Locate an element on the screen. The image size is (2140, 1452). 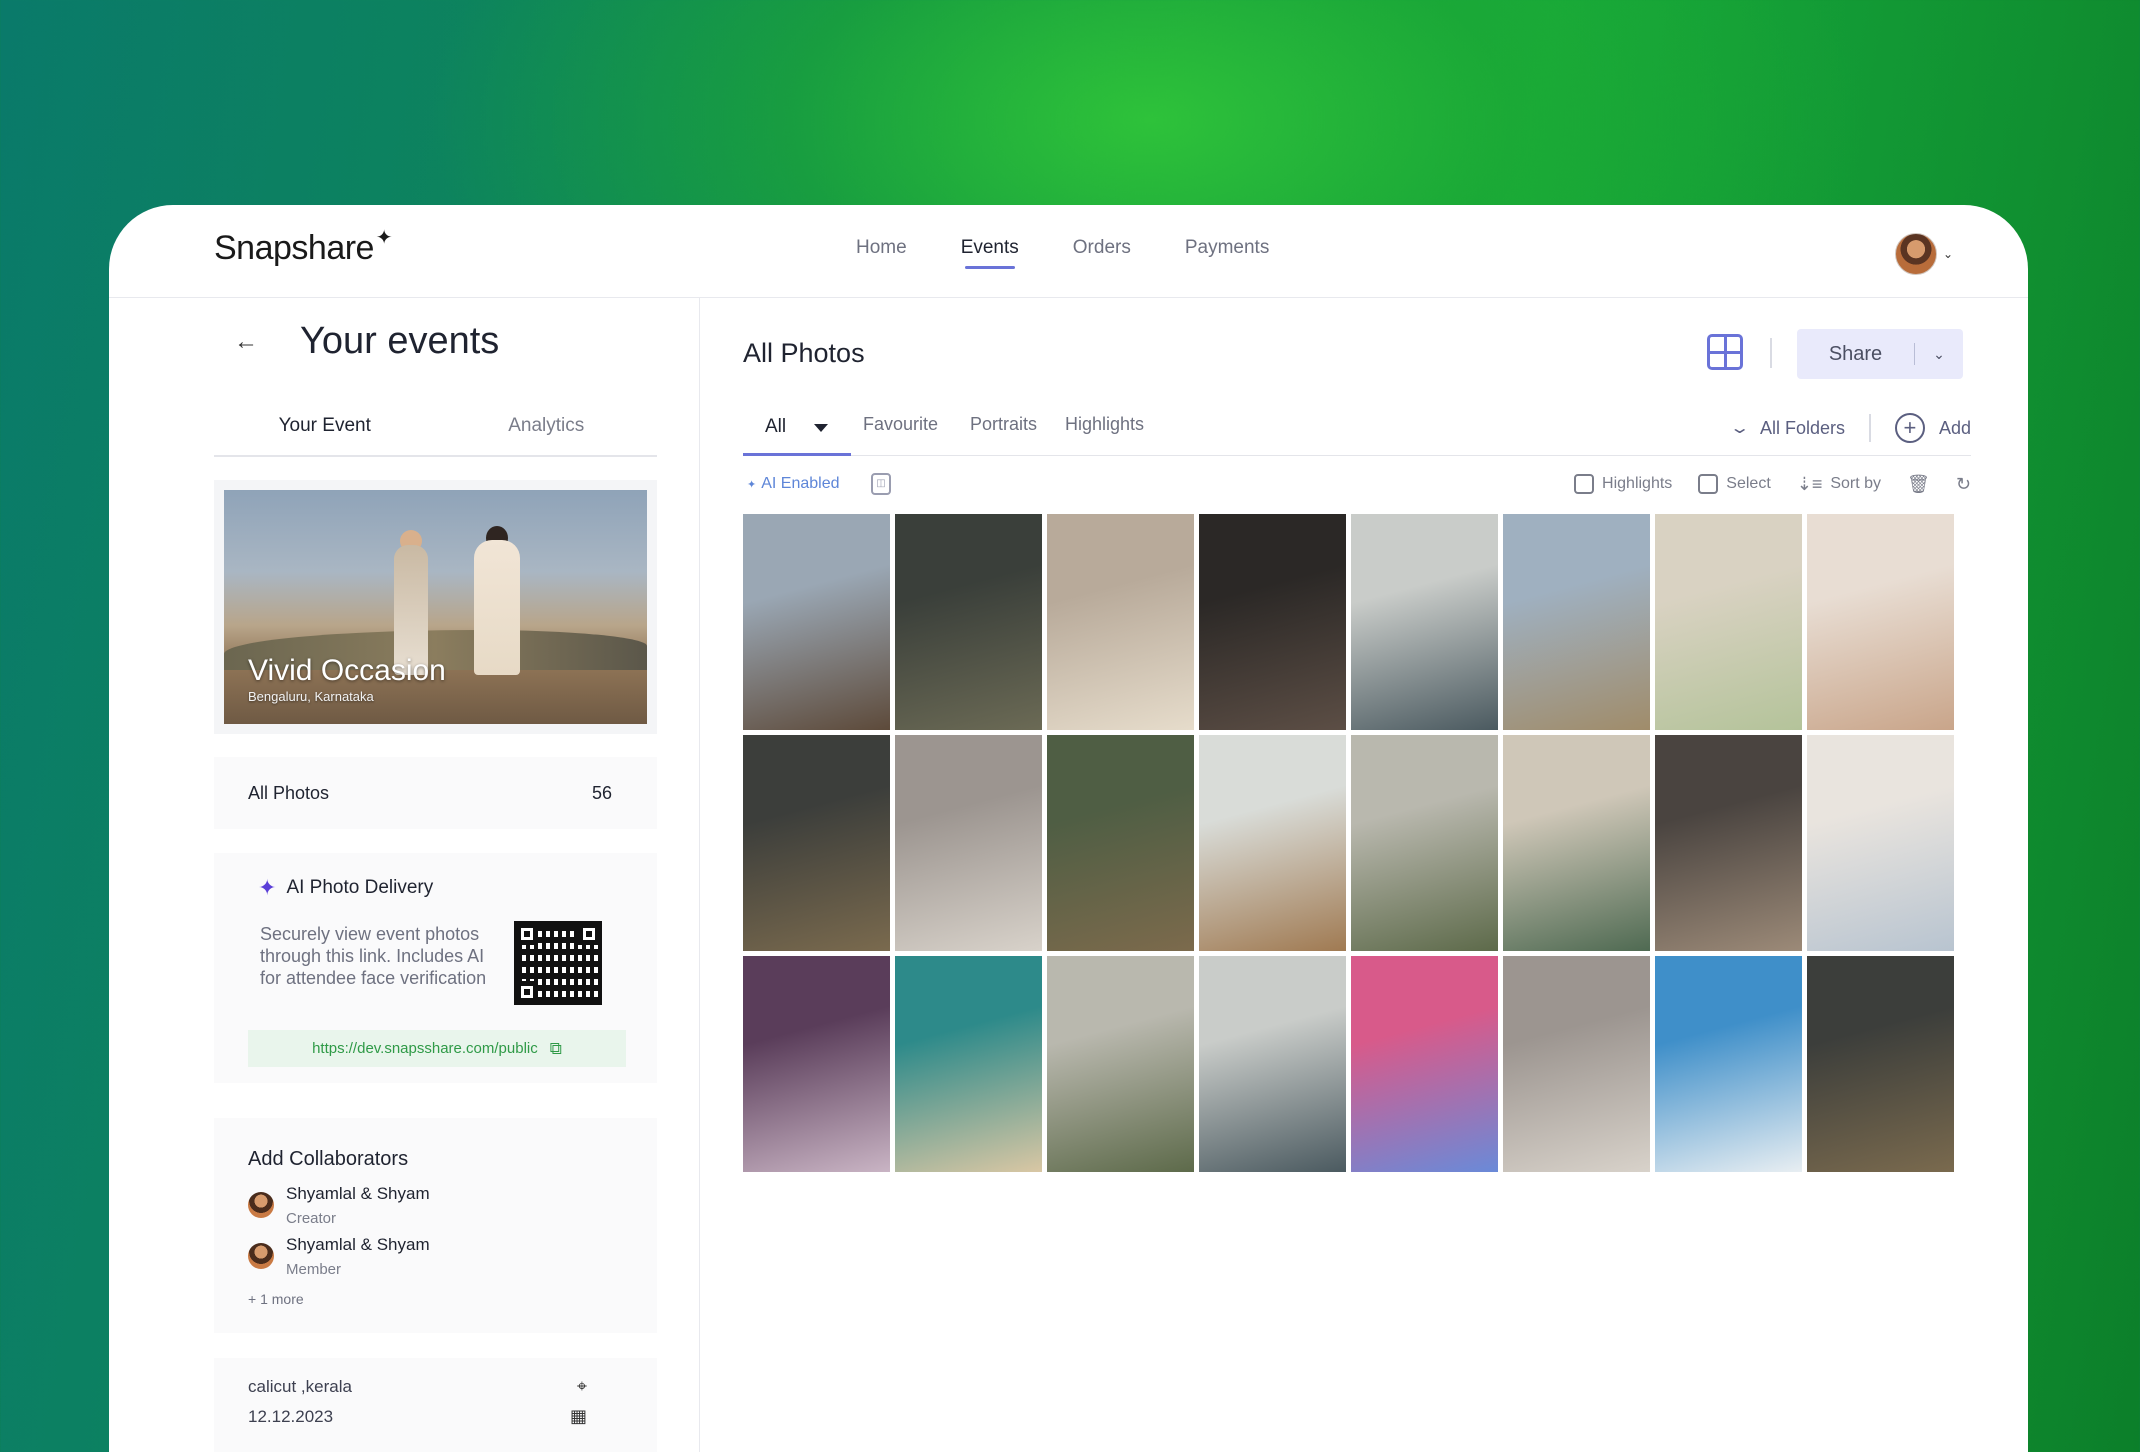
public-link-bar: https://dev.snapsshare.com/public ⧉ is located at coordinates (437, 1048).